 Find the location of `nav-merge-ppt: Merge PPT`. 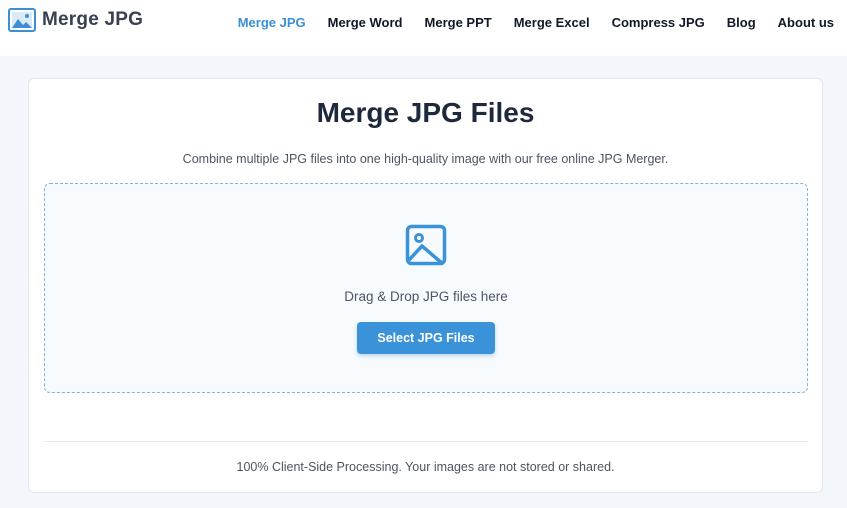

nav-merge-ppt: Merge PPT is located at coordinates (458, 23).